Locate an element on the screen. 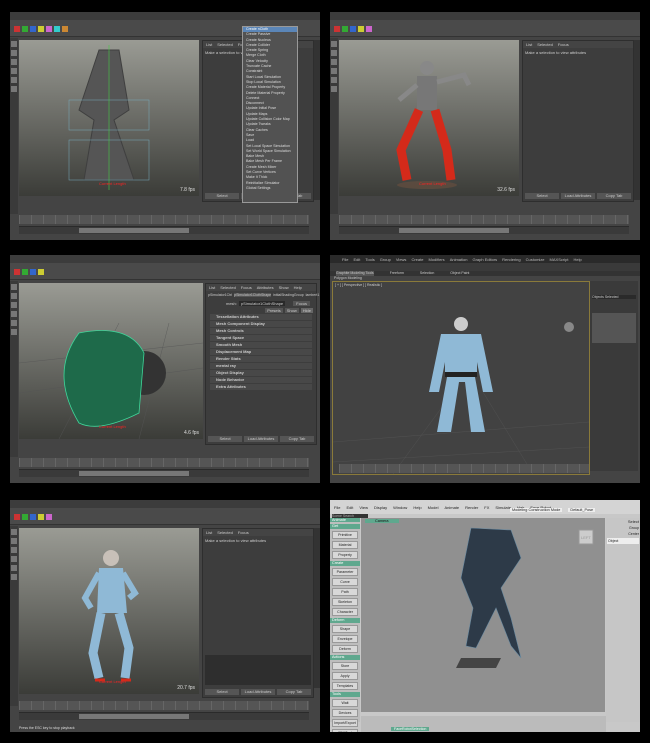  menu-item: FX is located at coordinates (486, 507).